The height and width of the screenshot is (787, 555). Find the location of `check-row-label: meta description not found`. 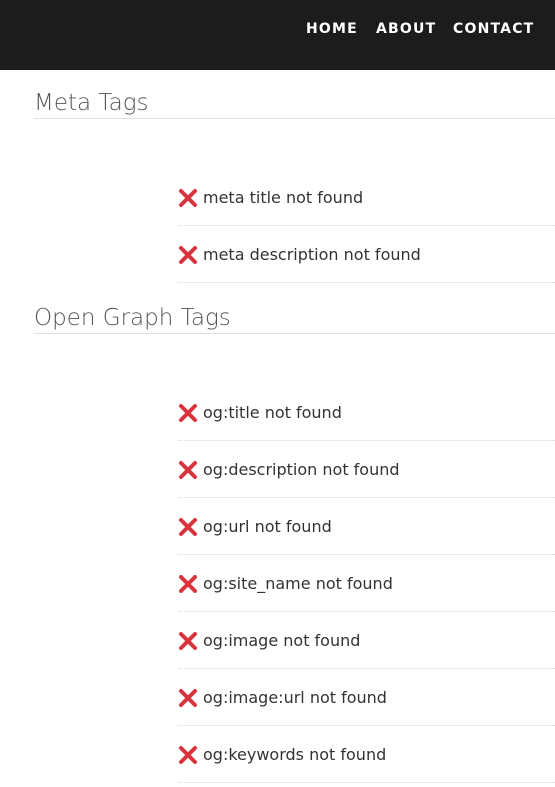

check-row-label: meta description not found is located at coordinates (312, 254).